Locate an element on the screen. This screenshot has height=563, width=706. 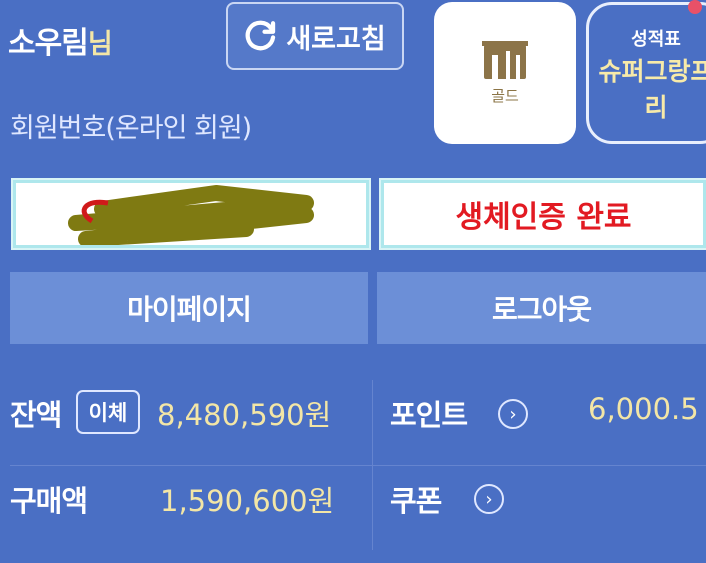
mypage-button: 마이페이지 is located at coordinates (189, 308).